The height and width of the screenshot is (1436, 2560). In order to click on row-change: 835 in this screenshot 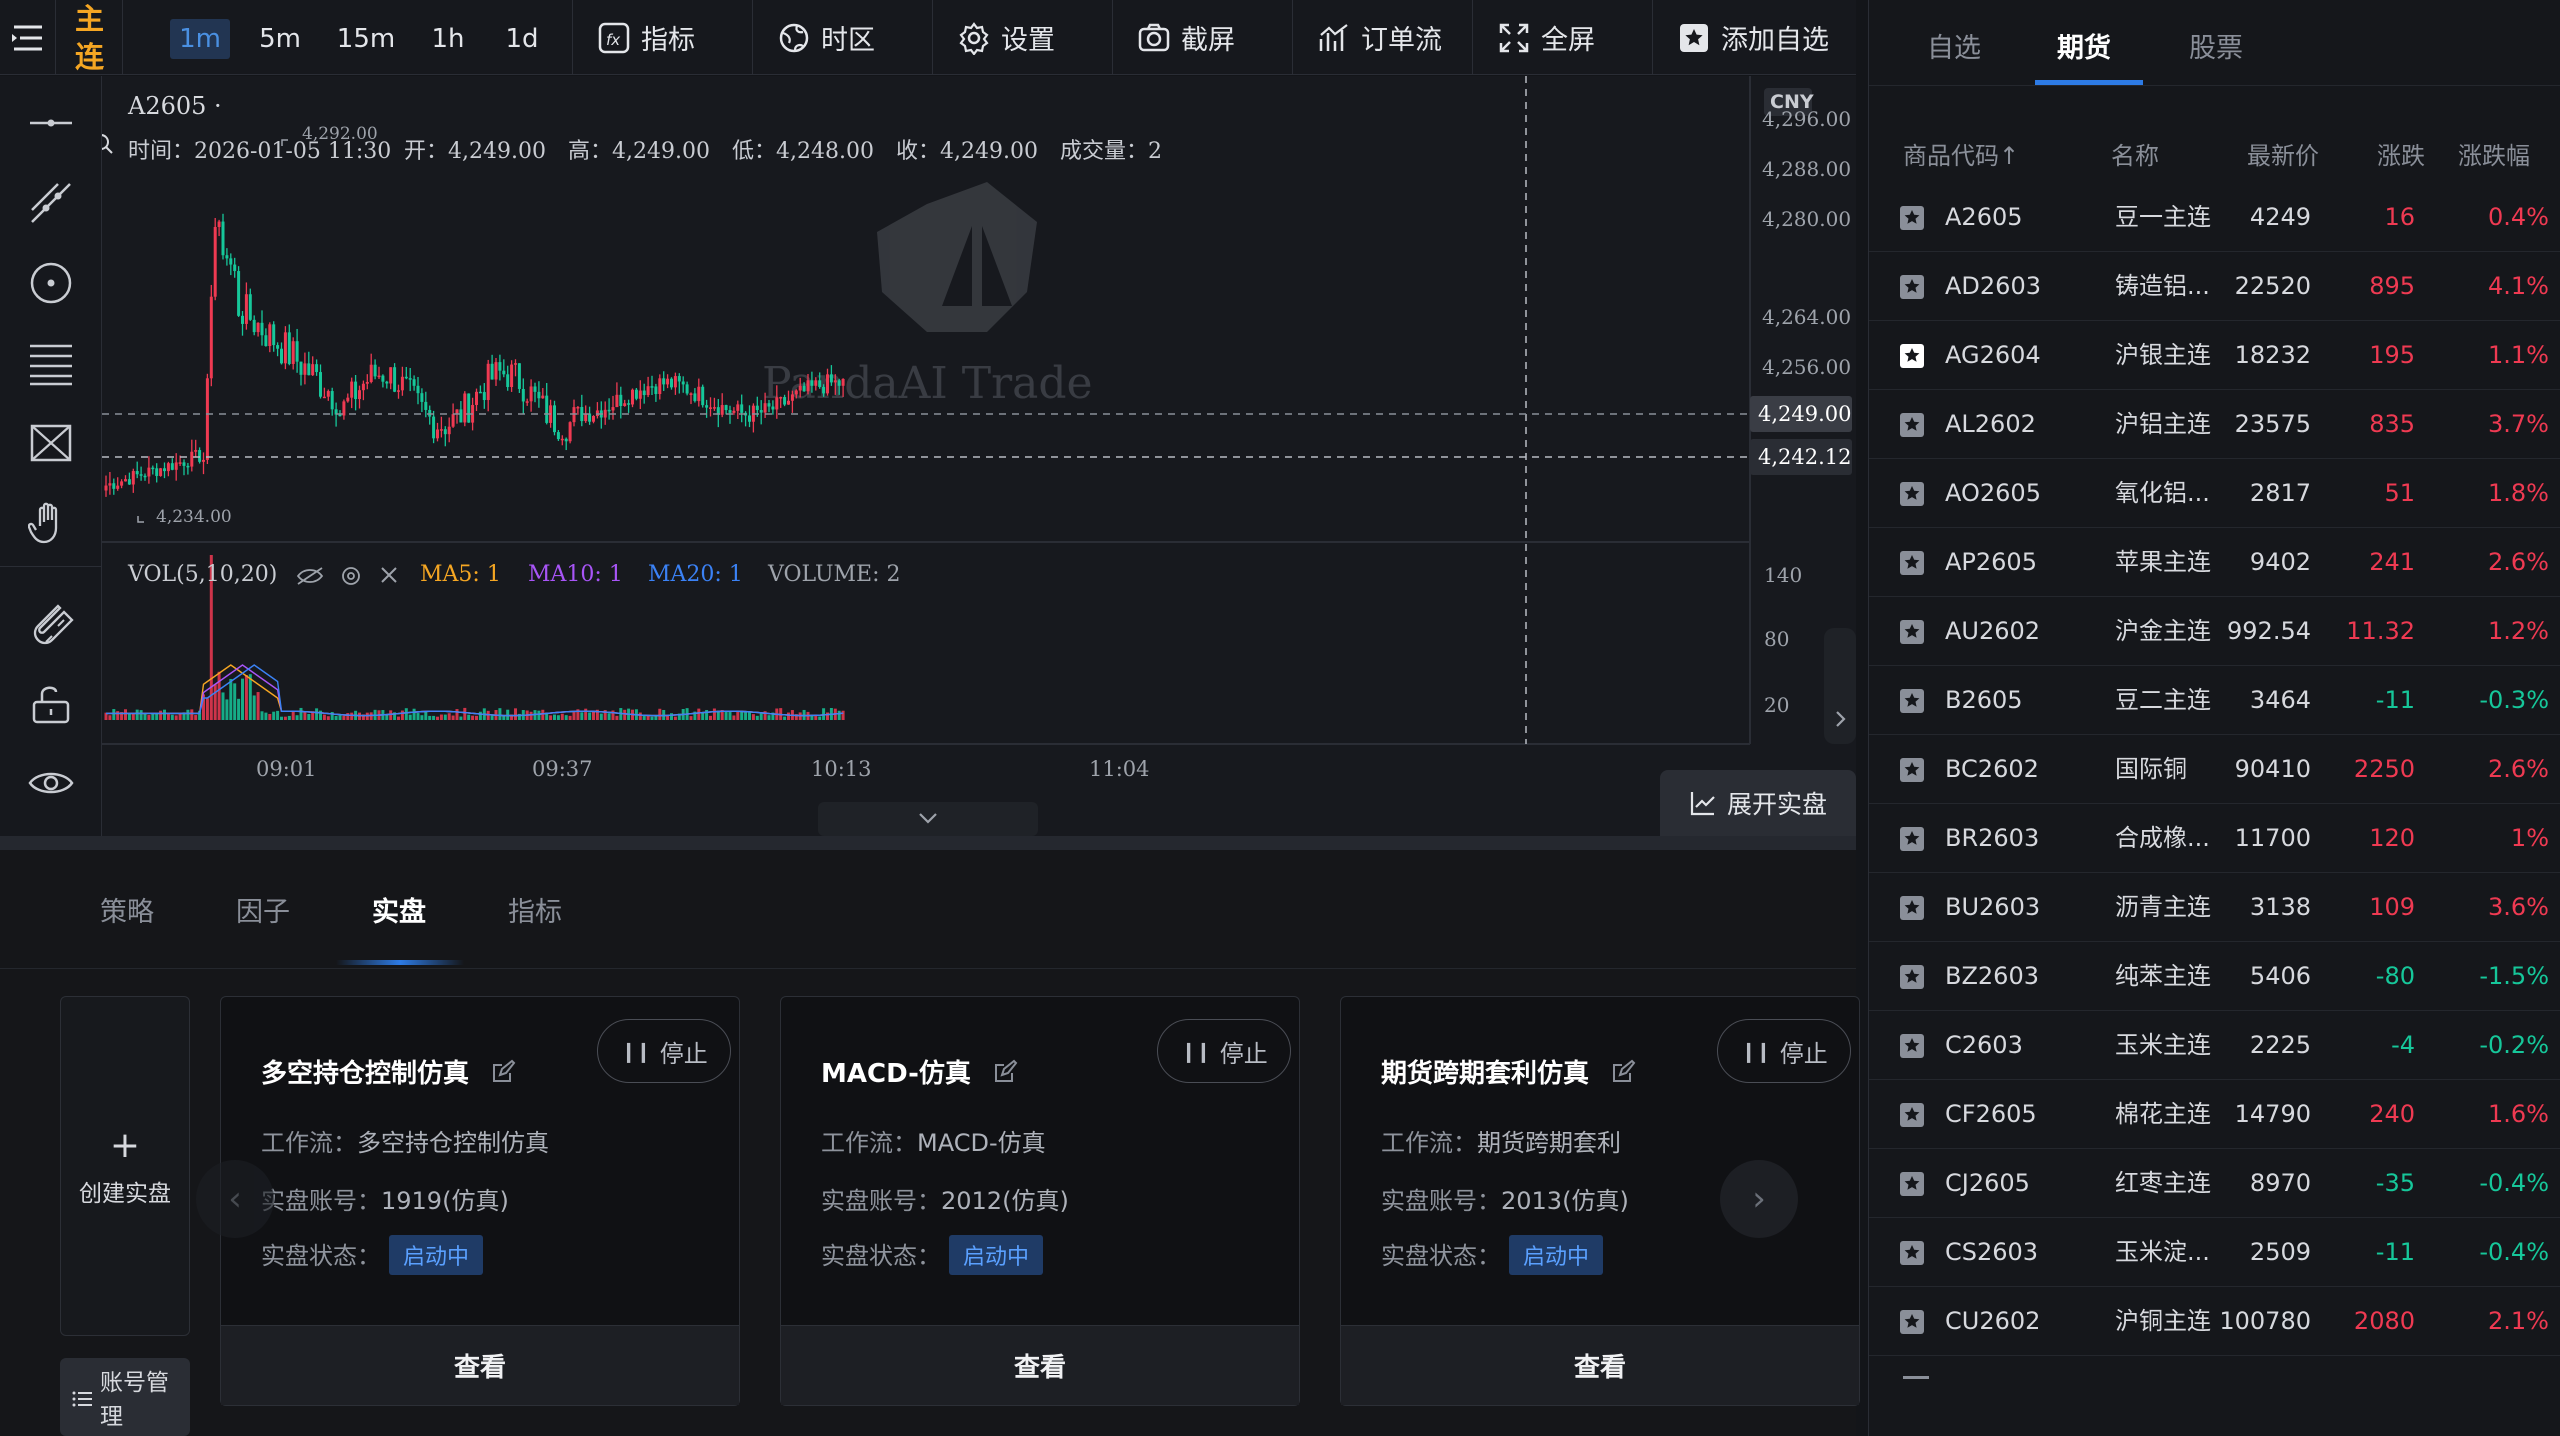, I will do `click(2392, 424)`.